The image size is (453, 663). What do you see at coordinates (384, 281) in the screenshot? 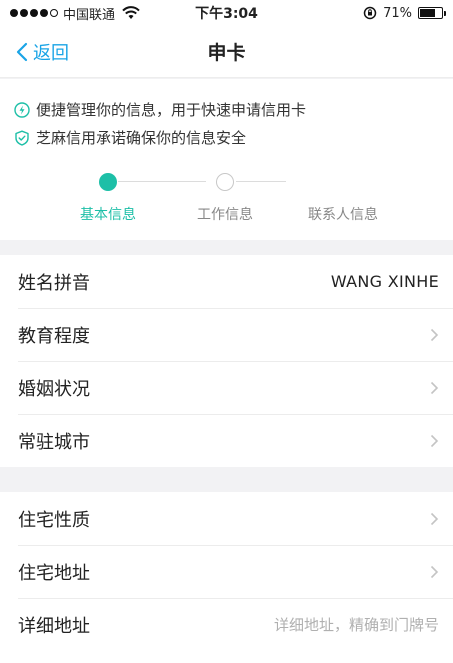
I see `name-pinyin-value: WANG XINHE` at bounding box center [384, 281].